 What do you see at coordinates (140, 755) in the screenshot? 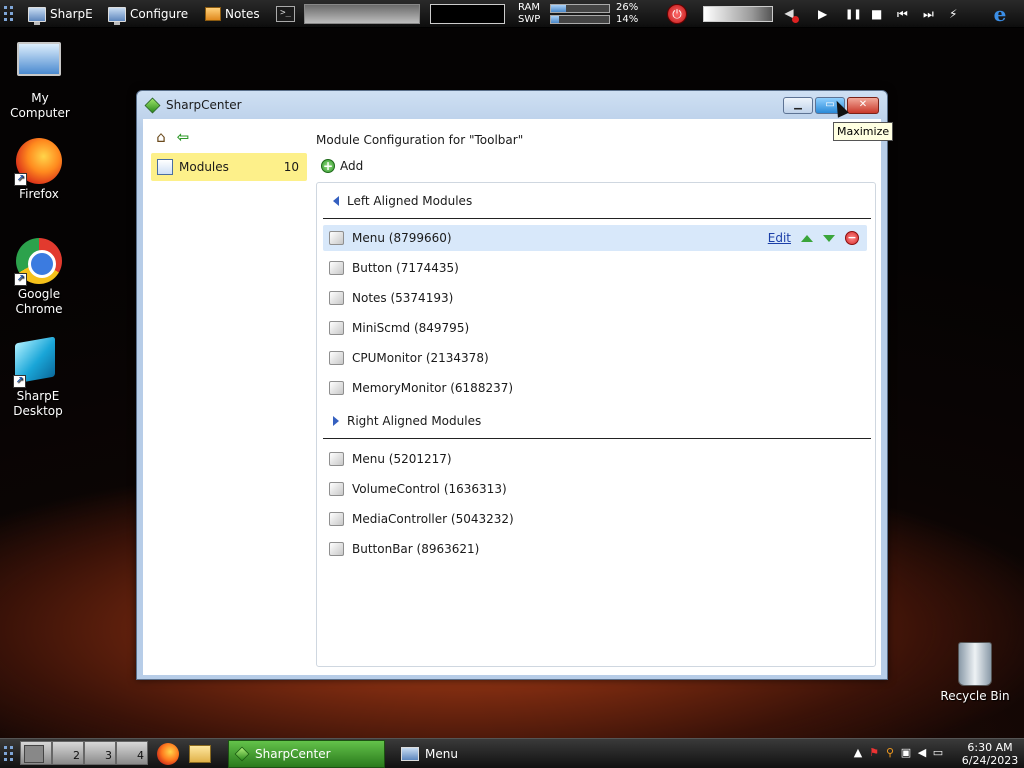
I see `virtual-desktop-label: 4` at bounding box center [140, 755].